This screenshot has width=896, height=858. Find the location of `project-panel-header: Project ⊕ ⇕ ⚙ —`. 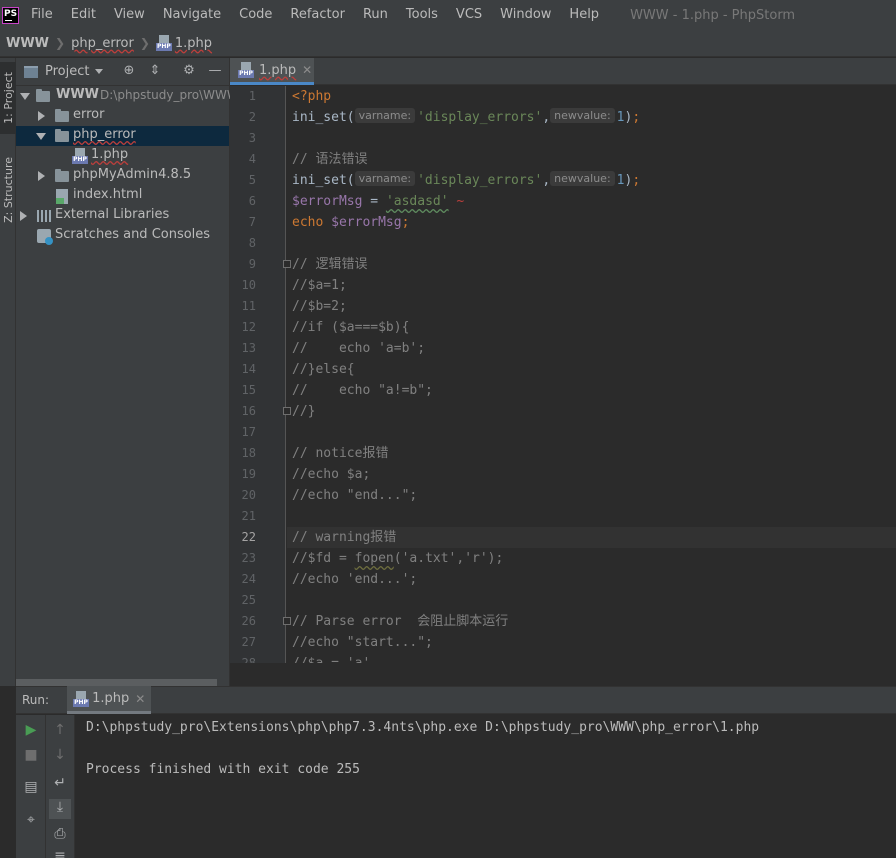

project-panel-header: Project ⊕ ⇕ ⚙ — is located at coordinates (122, 72).